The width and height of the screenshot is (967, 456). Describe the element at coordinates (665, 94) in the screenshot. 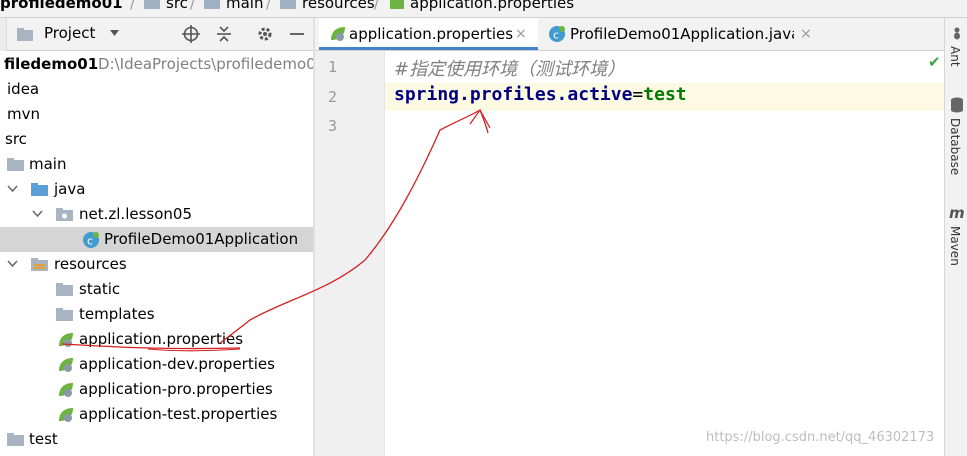

I see `property-value: test` at that location.